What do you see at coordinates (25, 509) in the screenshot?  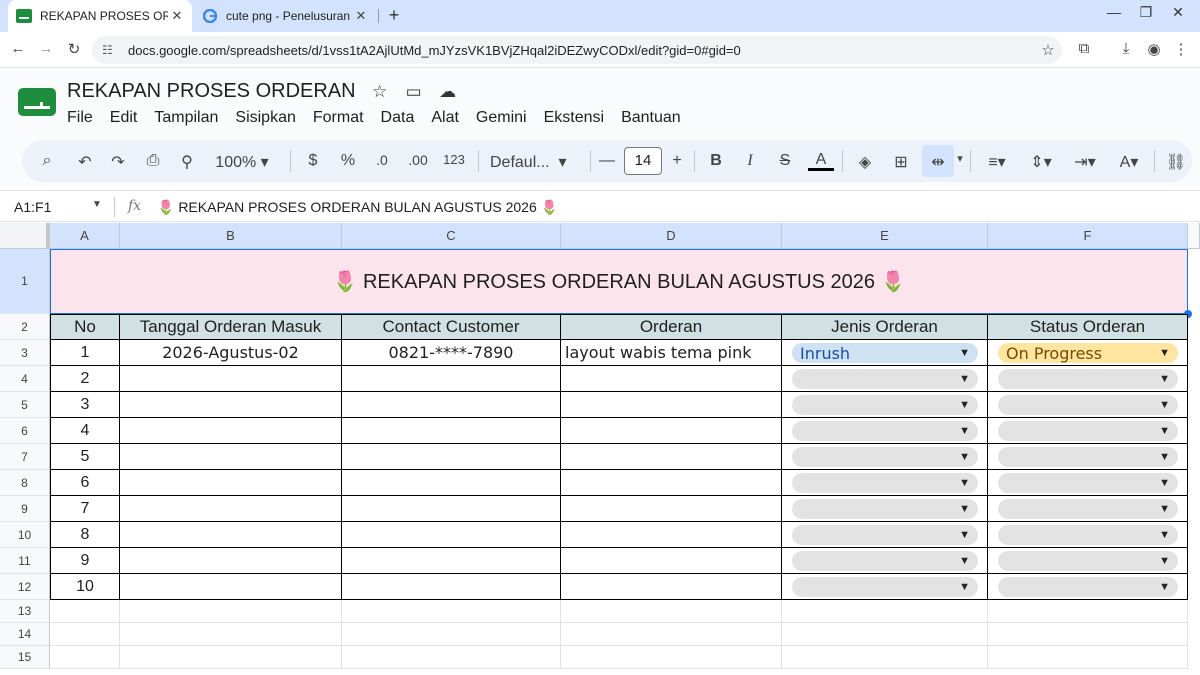 I see `row-header: 9` at bounding box center [25, 509].